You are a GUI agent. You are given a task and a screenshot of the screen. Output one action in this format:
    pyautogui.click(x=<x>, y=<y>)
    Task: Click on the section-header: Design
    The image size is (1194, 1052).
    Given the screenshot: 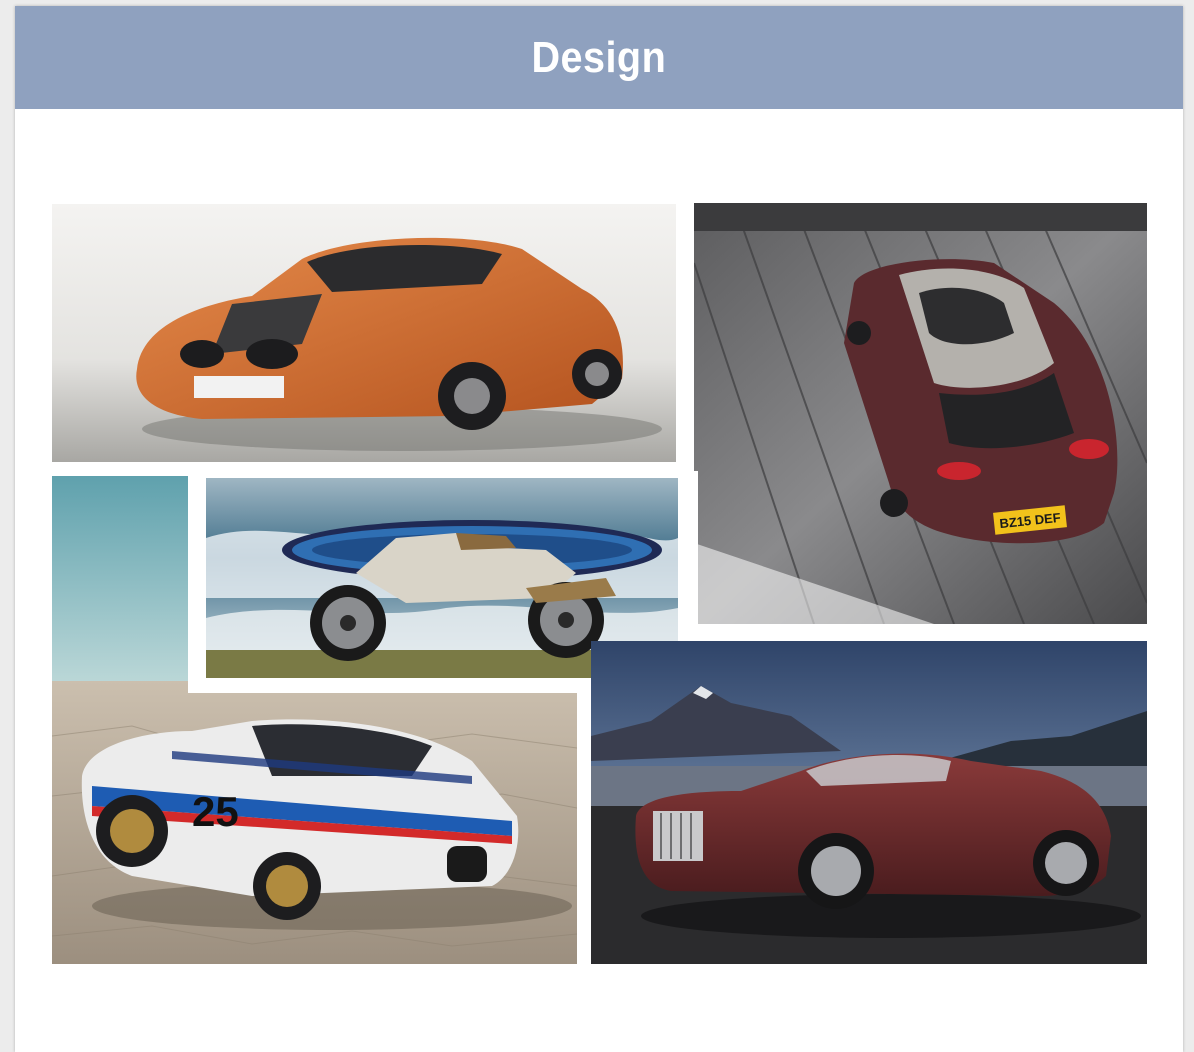 What is the action you would take?
    pyautogui.click(x=599, y=57)
    